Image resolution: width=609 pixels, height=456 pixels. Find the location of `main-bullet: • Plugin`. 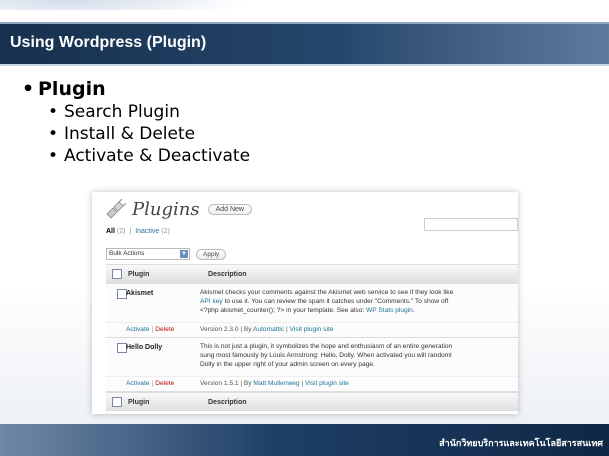

main-bullet: • Plugin is located at coordinates (136, 89).